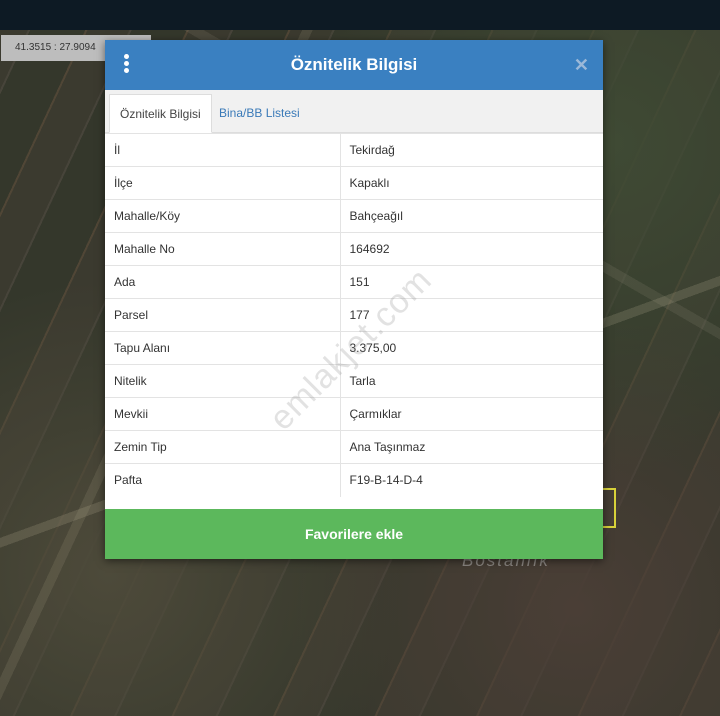 Image resolution: width=720 pixels, height=716 pixels. What do you see at coordinates (471, 480) in the screenshot?
I see `attribute-value: F19-B-14-D-4` at bounding box center [471, 480].